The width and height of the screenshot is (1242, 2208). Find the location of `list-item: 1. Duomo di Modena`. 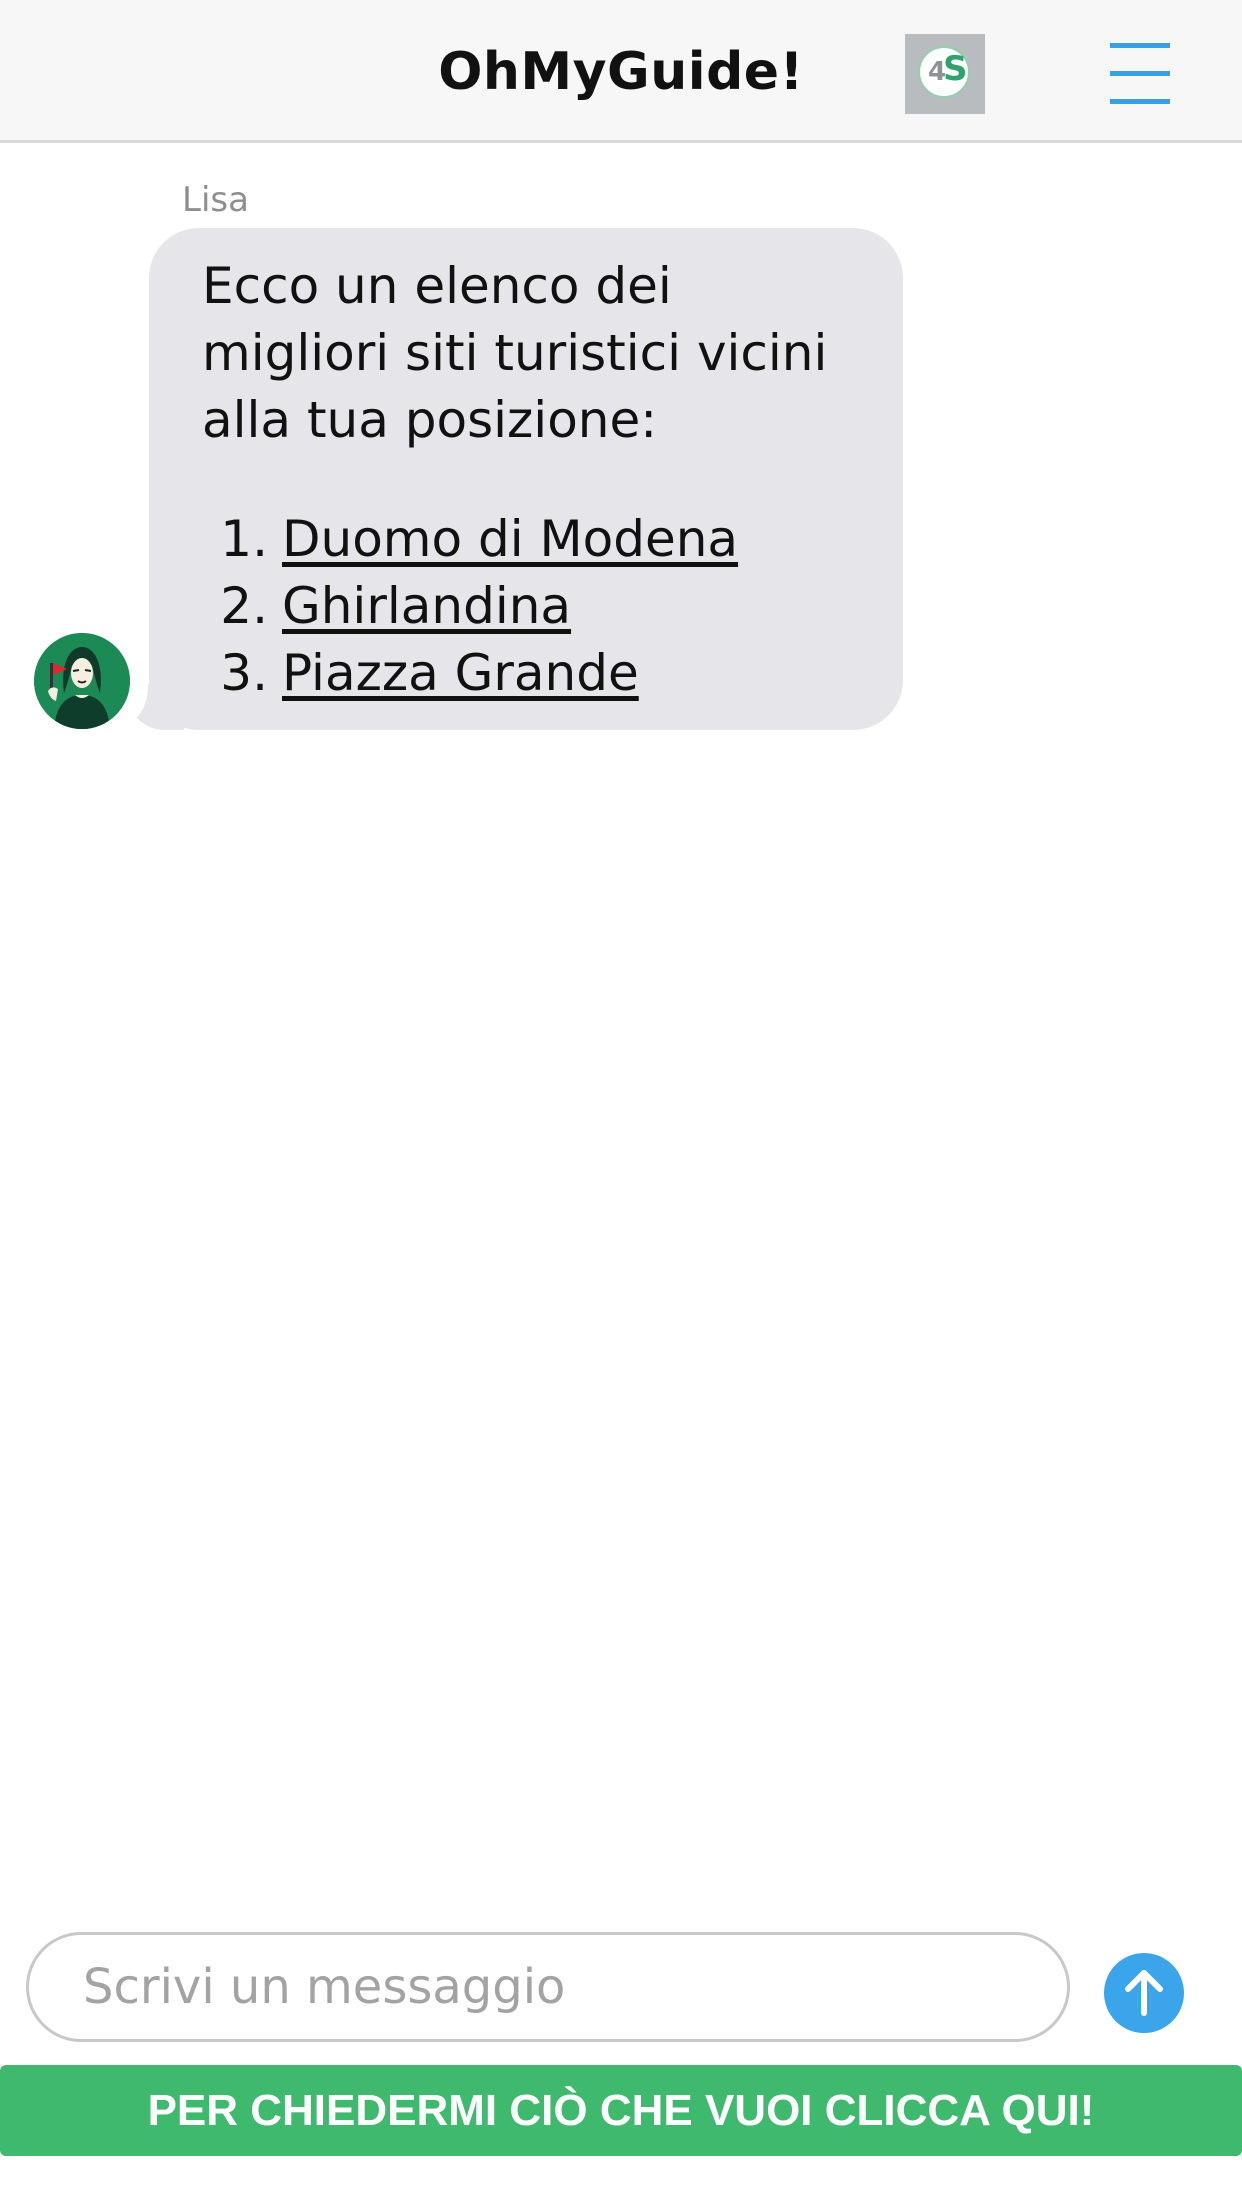

list-item: 1. Duomo di Modena is located at coordinates (532, 539).